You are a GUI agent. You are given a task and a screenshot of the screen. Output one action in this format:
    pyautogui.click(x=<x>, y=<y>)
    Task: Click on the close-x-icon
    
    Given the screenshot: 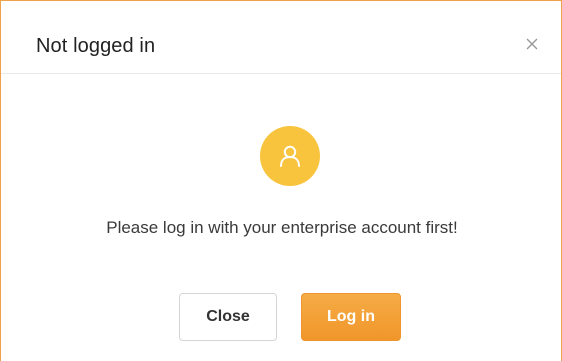 What is the action you would take?
    pyautogui.click(x=532, y=44)
    